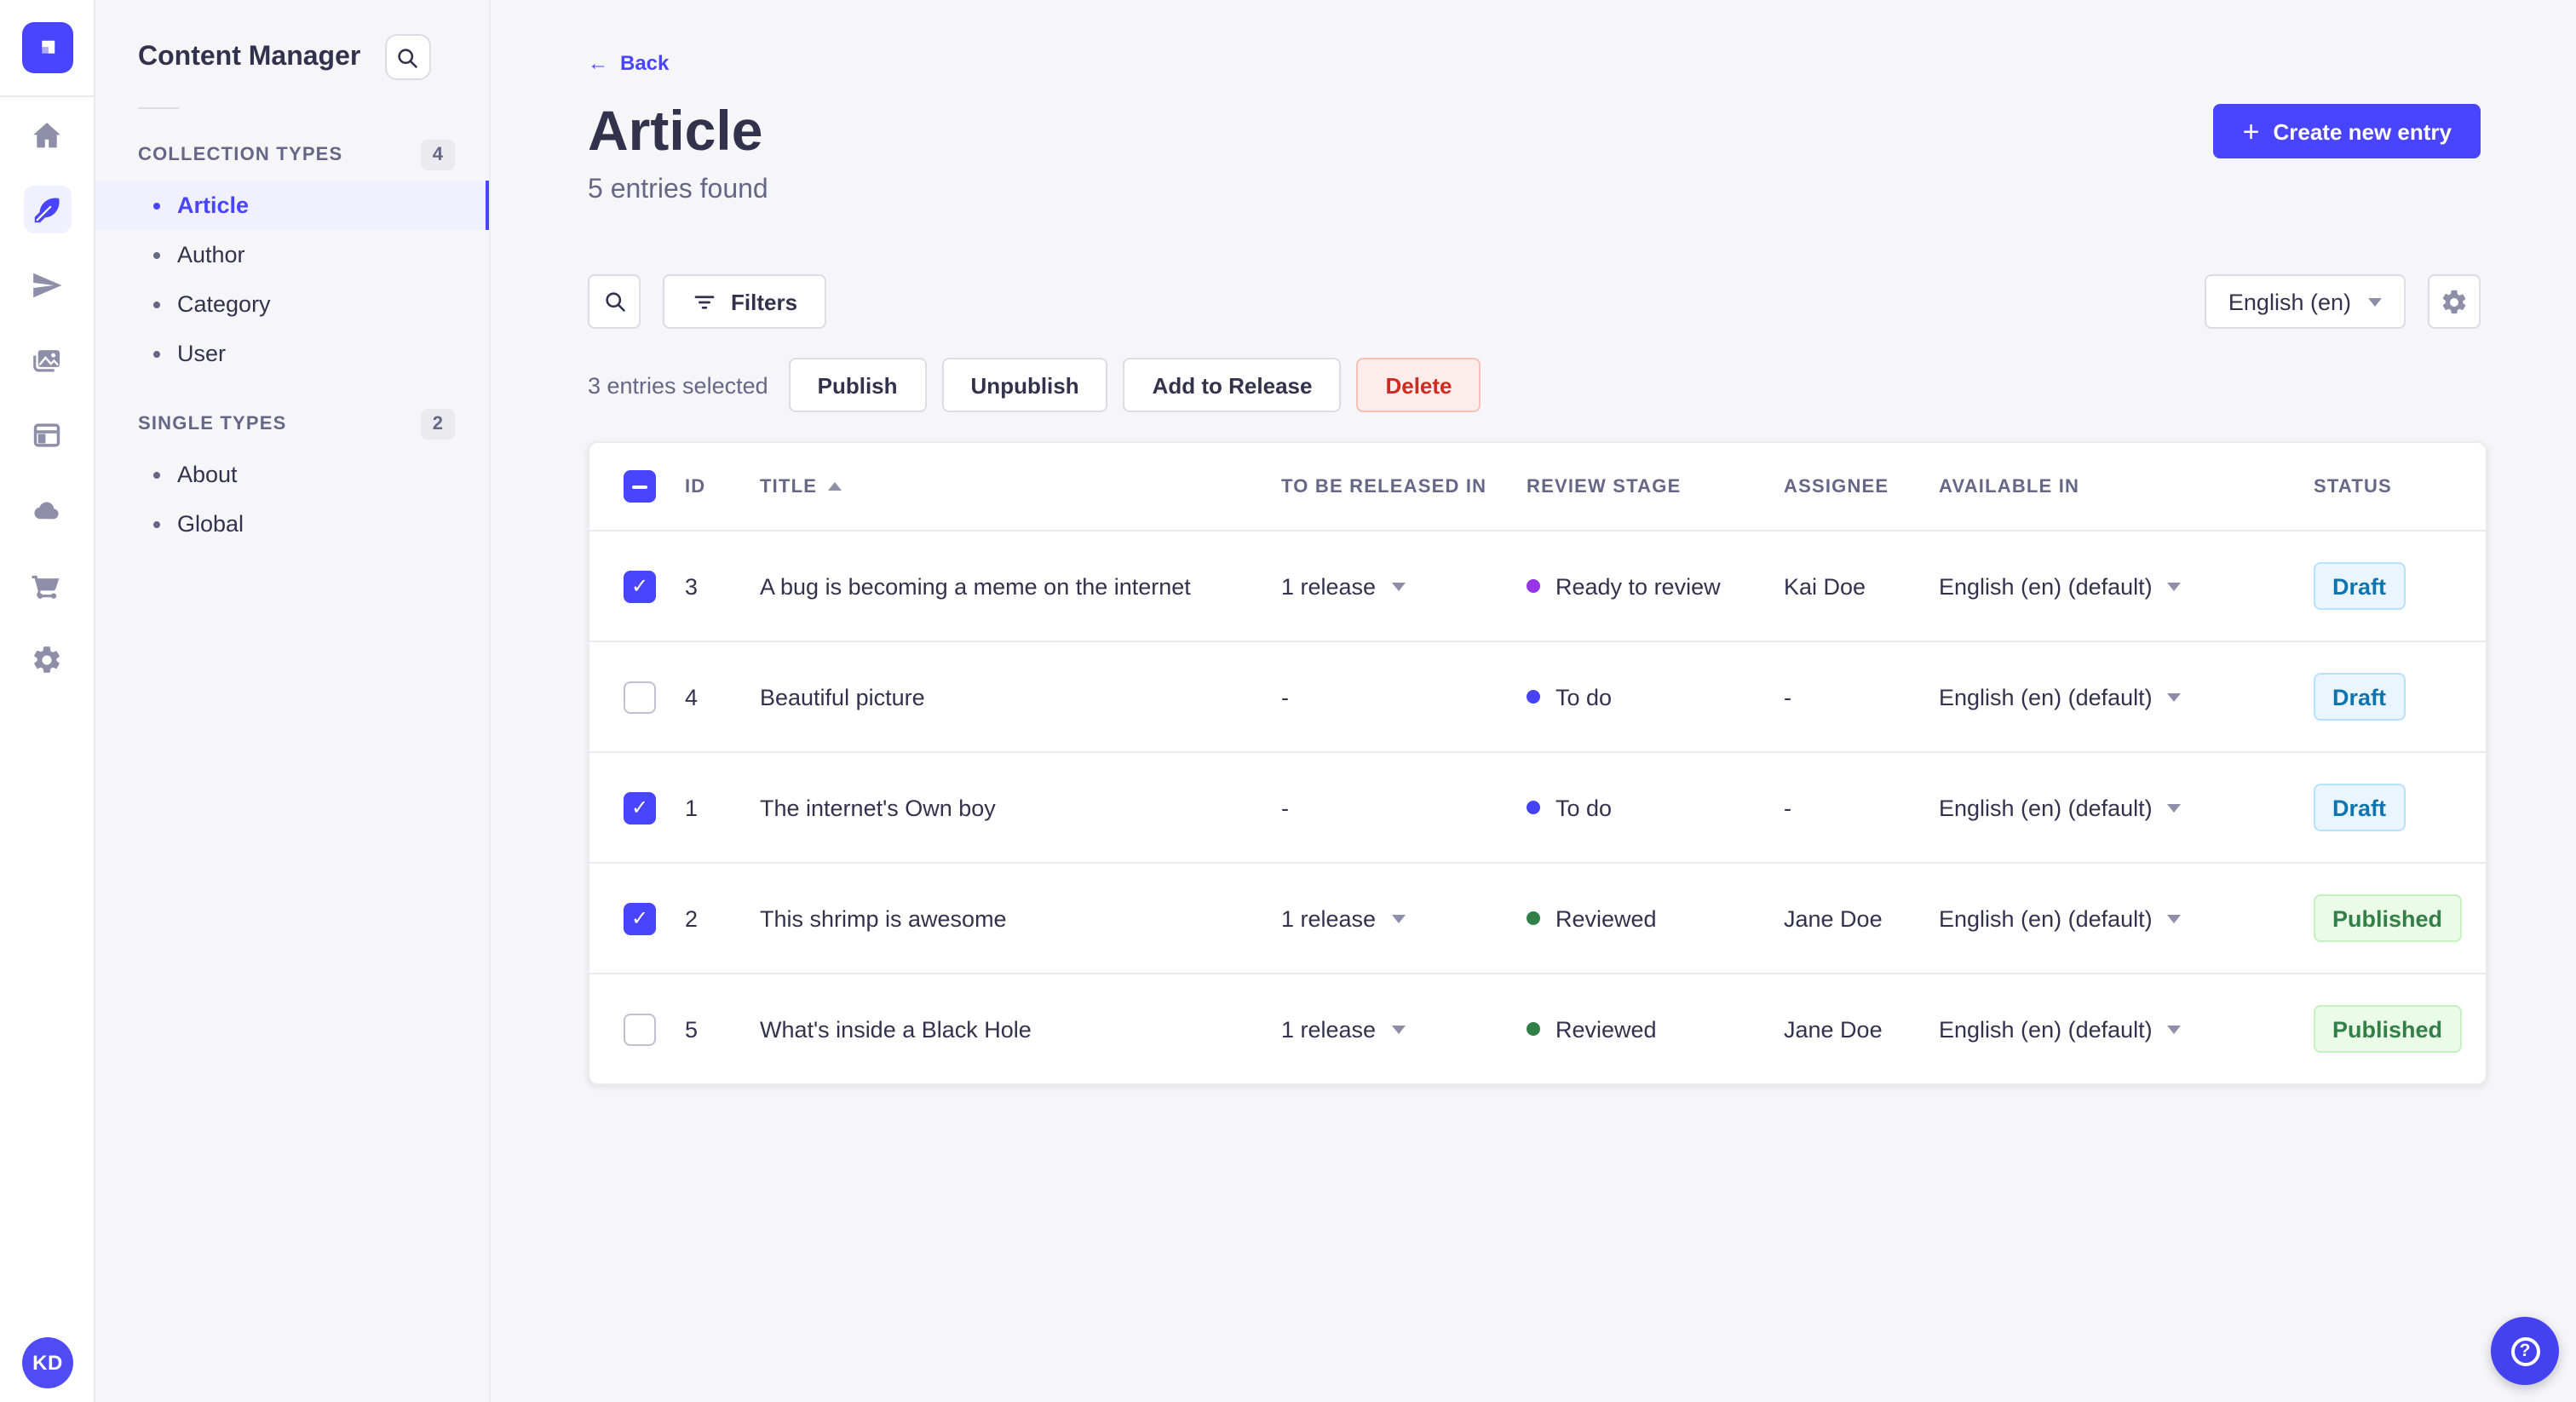 The width and height of the screenshot is (2576, 1402). I want to click on delete-button: Delete, so click(1419, 385).